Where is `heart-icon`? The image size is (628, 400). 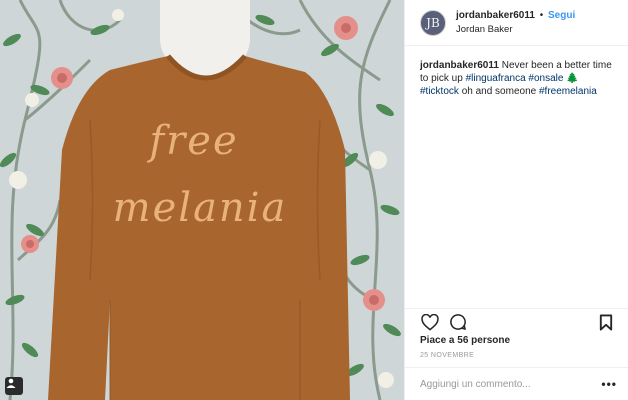 heart-icon is located at coordinates (430, 322).